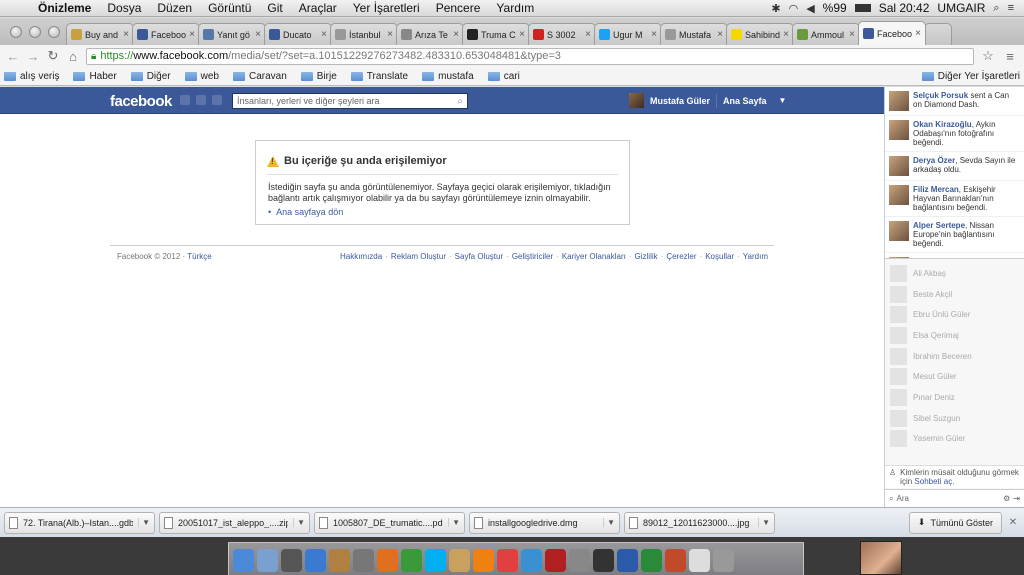  Describe the element at coordinates (675, 560) in the screenshot. I see `powerpoint-icon` at that location.